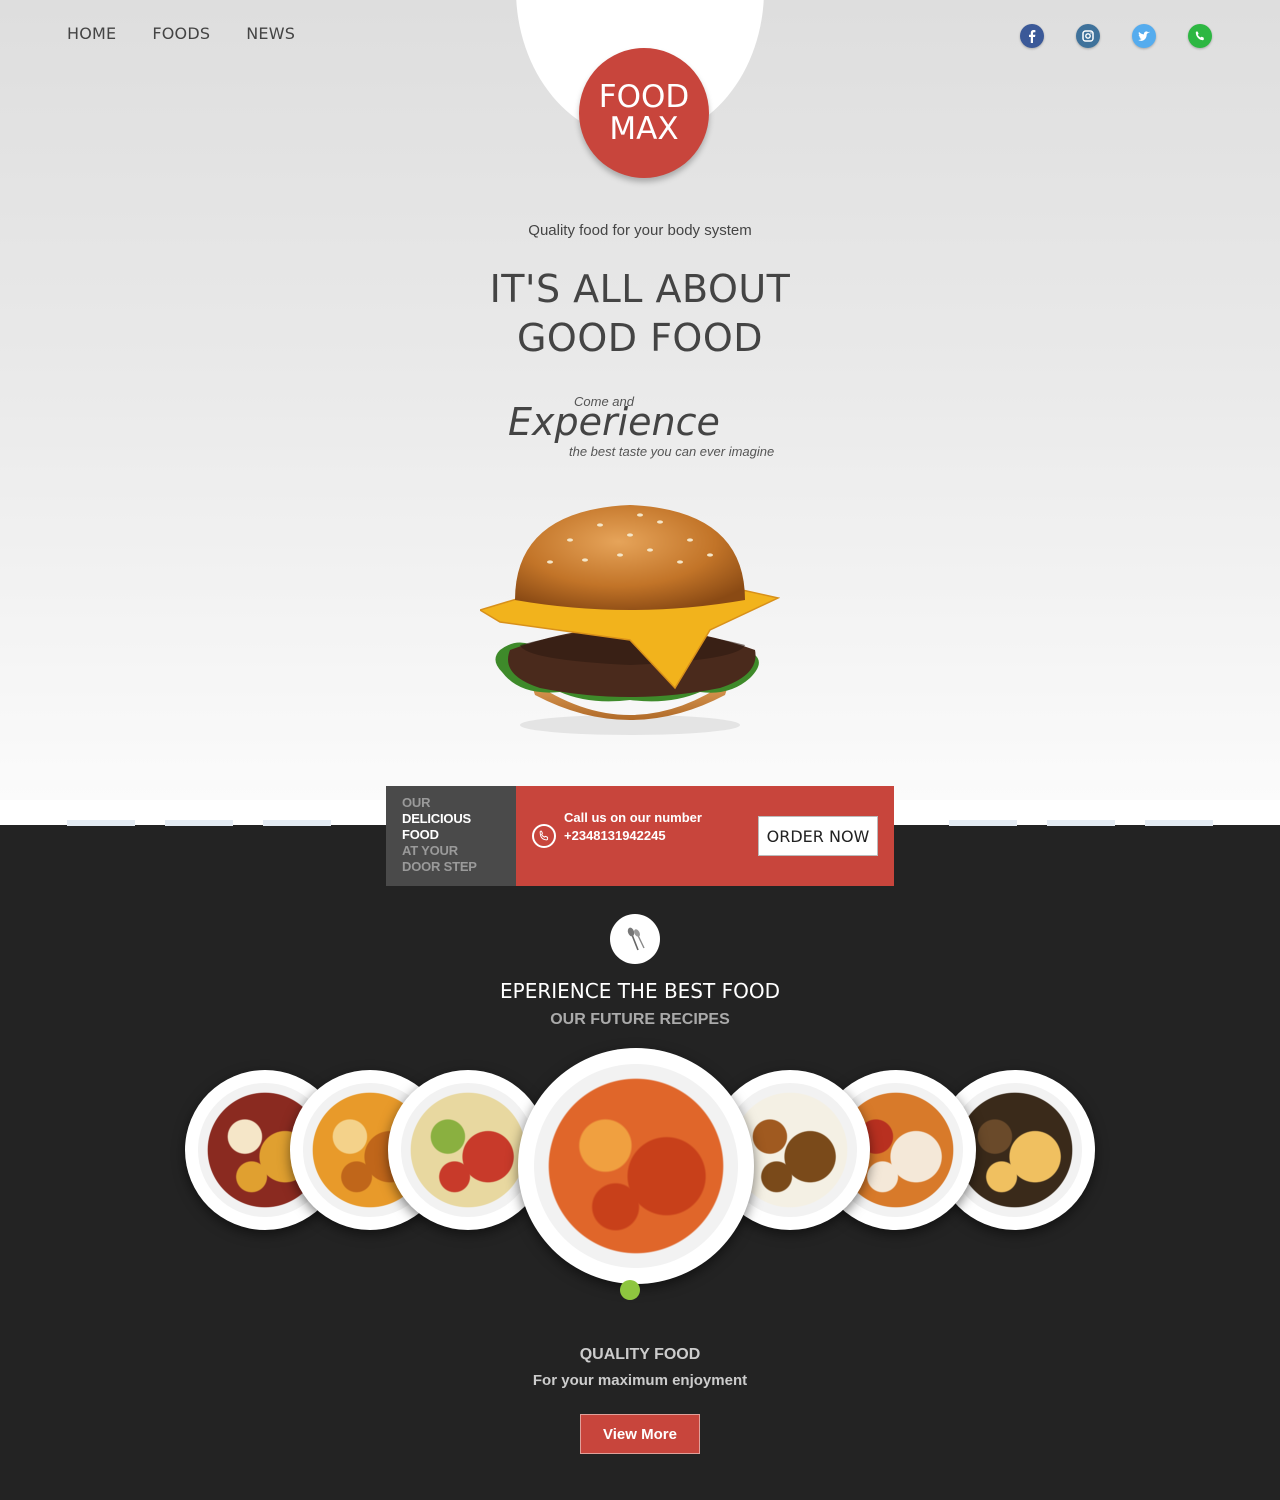 The image size is (1280, 1500). What do you see at coordinates (640, 314) in the screenshot?
I see `hero-headline: IT'S ALL ABOUT GOOD FOOD` at bounding box center [640, 314].